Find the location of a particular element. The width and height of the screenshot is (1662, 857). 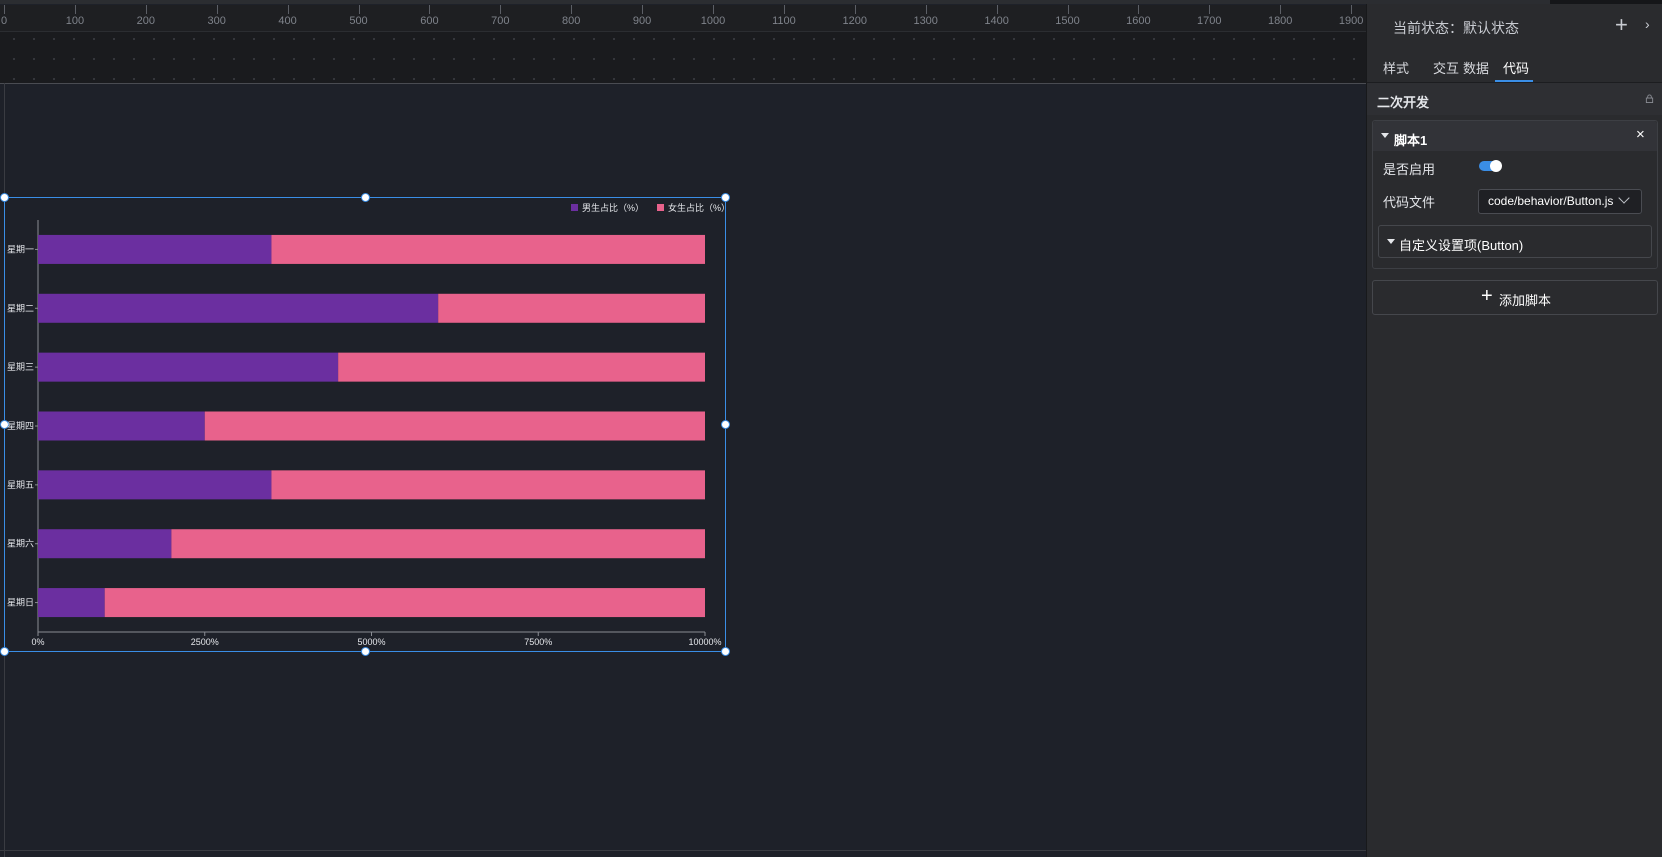

y-tick-label: 星期一 is located at coordinates (20, 249).